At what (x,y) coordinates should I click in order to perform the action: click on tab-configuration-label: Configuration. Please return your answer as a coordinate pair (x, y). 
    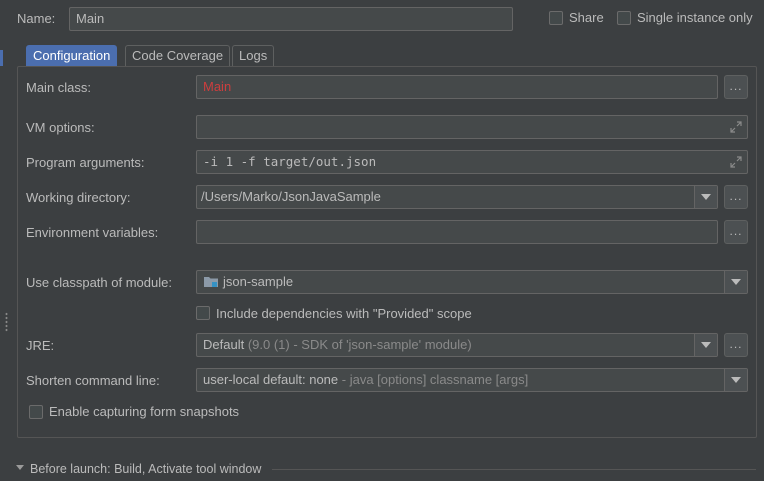
    Looking at the image, I should click on (72, 55).